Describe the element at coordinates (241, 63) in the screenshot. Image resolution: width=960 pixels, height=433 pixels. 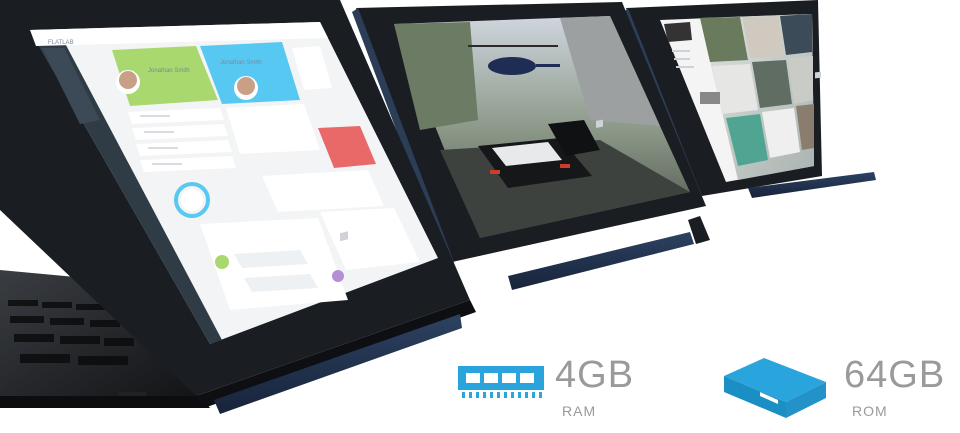
I see `profile-name-2: Jonathan Smith` at that location.